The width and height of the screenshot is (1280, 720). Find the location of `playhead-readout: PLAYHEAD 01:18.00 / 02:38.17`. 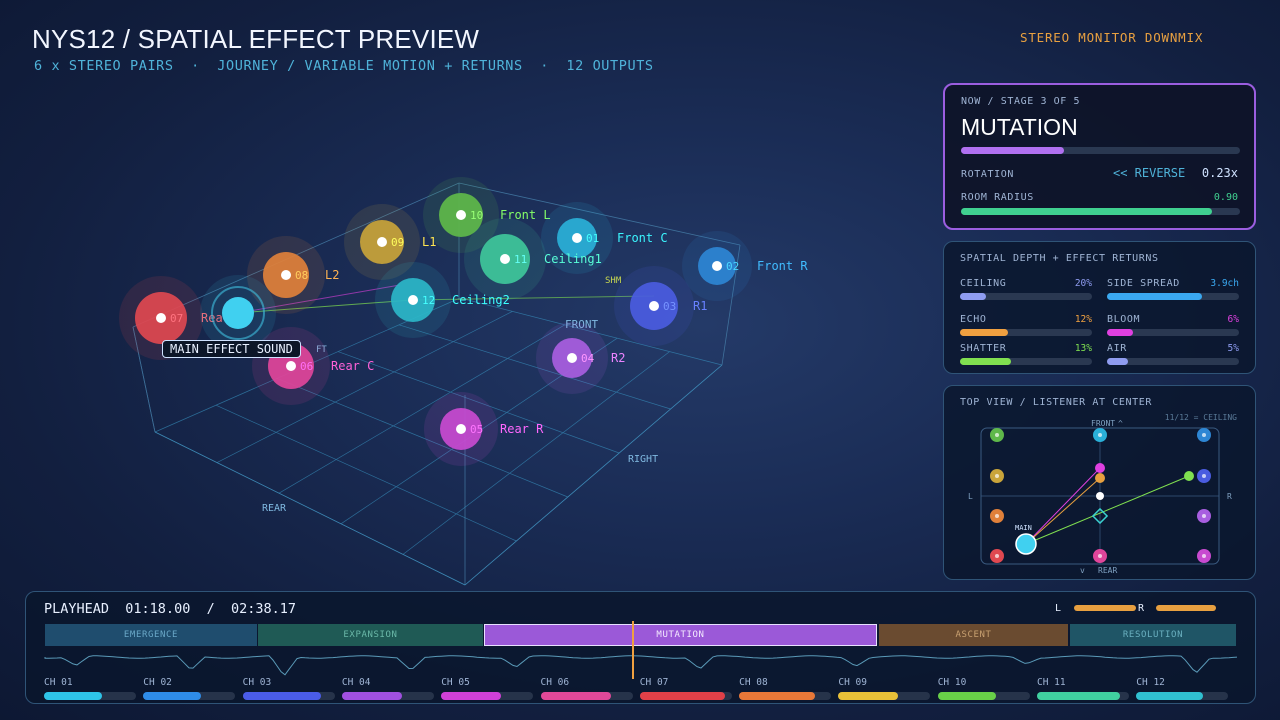

playhead-readout: PLAYHEAD 01:18.00 / 02:38.17 is located at coordinates (170, 609).